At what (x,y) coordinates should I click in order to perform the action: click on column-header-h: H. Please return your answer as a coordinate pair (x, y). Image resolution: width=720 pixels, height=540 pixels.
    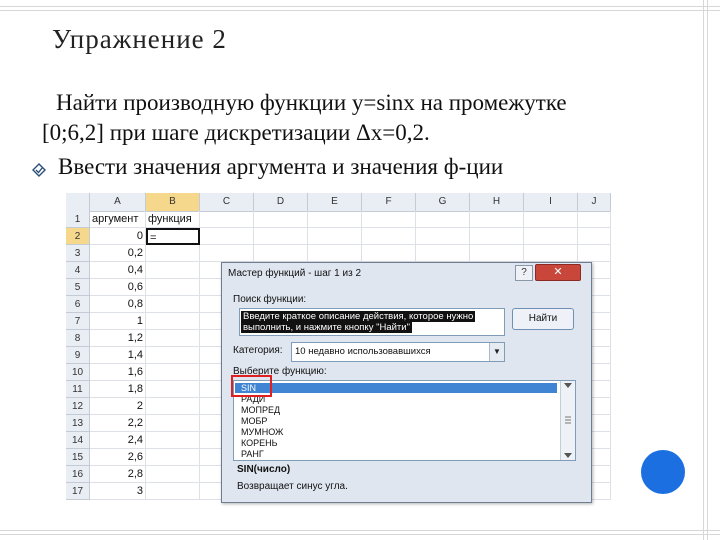
    Looking at the image, I should click on (497, 202).